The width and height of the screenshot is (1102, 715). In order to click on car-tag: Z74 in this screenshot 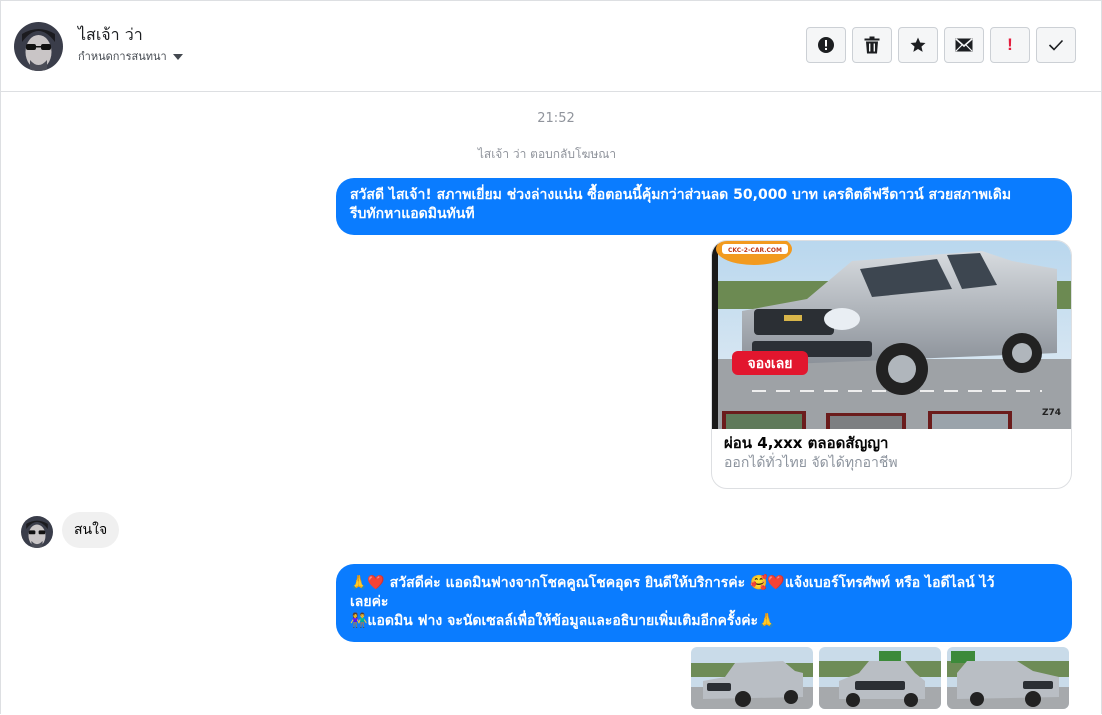, I will do `click(1051, 413)`.